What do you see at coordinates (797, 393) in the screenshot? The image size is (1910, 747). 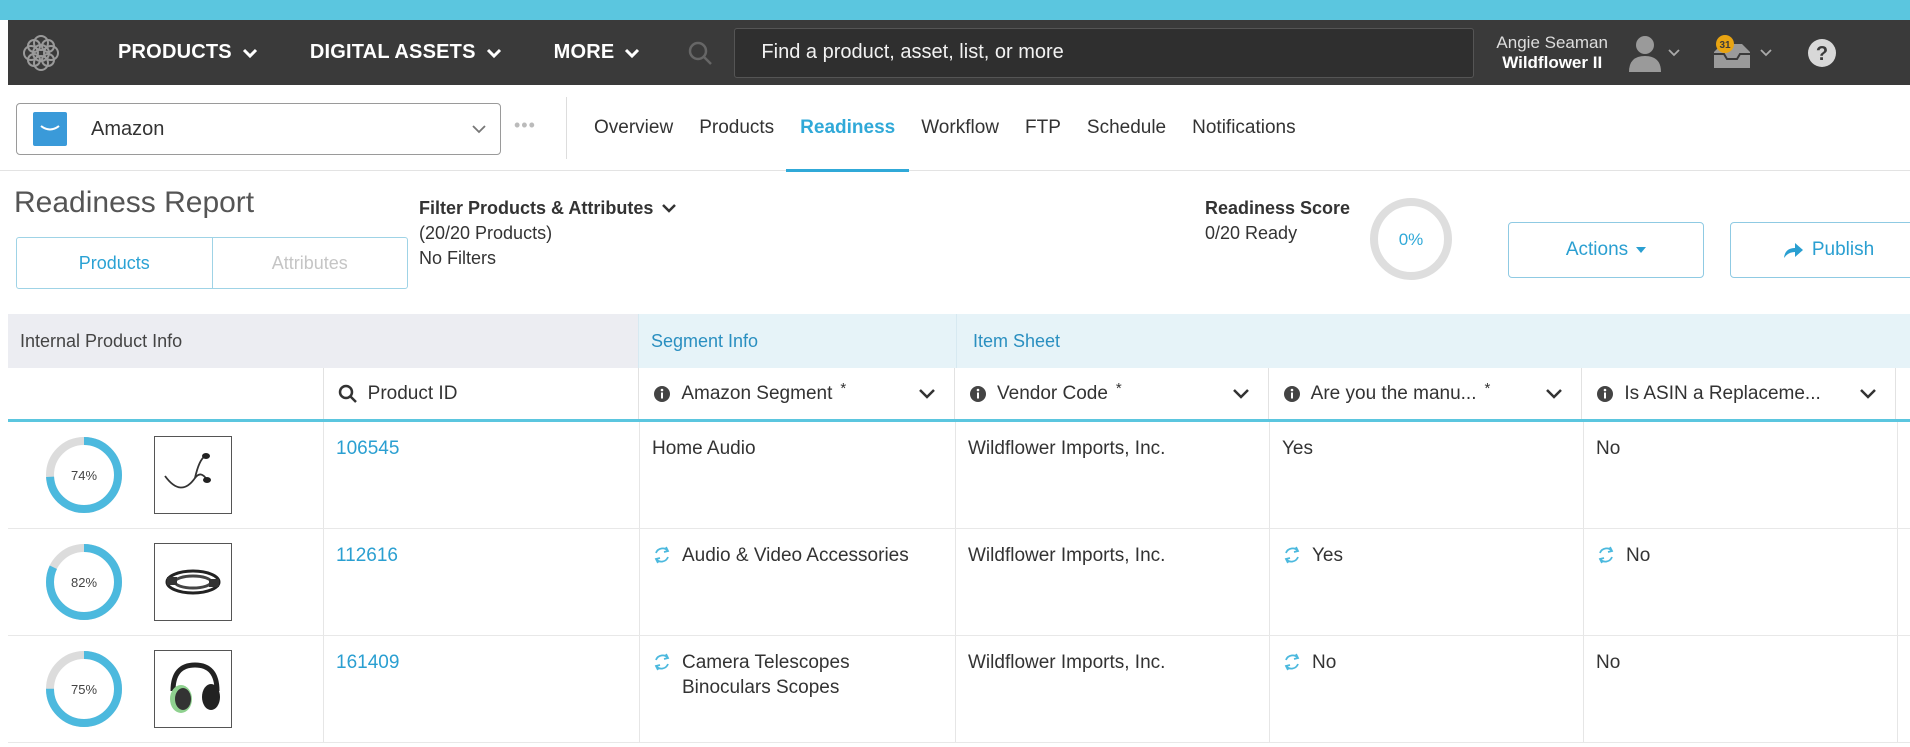 I see `header-amazon-segment: Amazon Segment *` at bounding box center [797, 393].